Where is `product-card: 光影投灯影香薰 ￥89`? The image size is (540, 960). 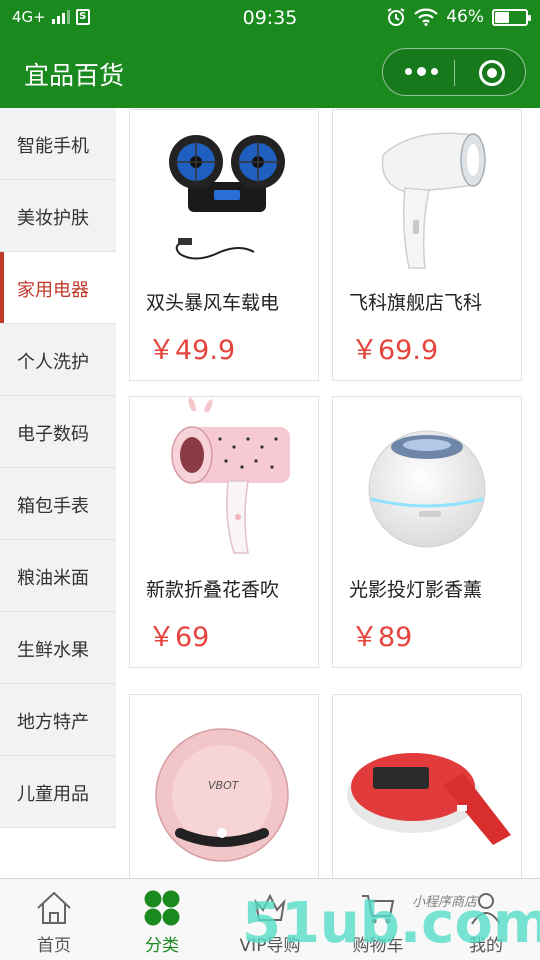 product-card: 光影投灯影香薰 ￥89 is located at coordinates (427, 532).